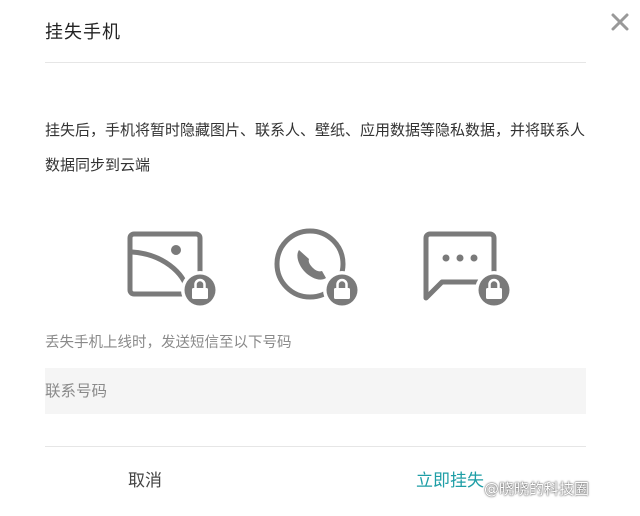 This screenshot has width=640, height=516. Describe the element at coordinates (315, 391) in the screenshot. I see `contact-number-input` at that location.